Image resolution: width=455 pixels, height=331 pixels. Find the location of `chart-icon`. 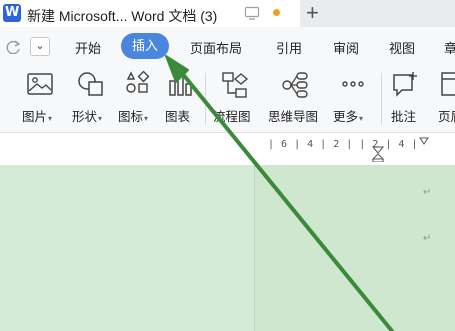

chart-icon is located at coordinates (180, 84).